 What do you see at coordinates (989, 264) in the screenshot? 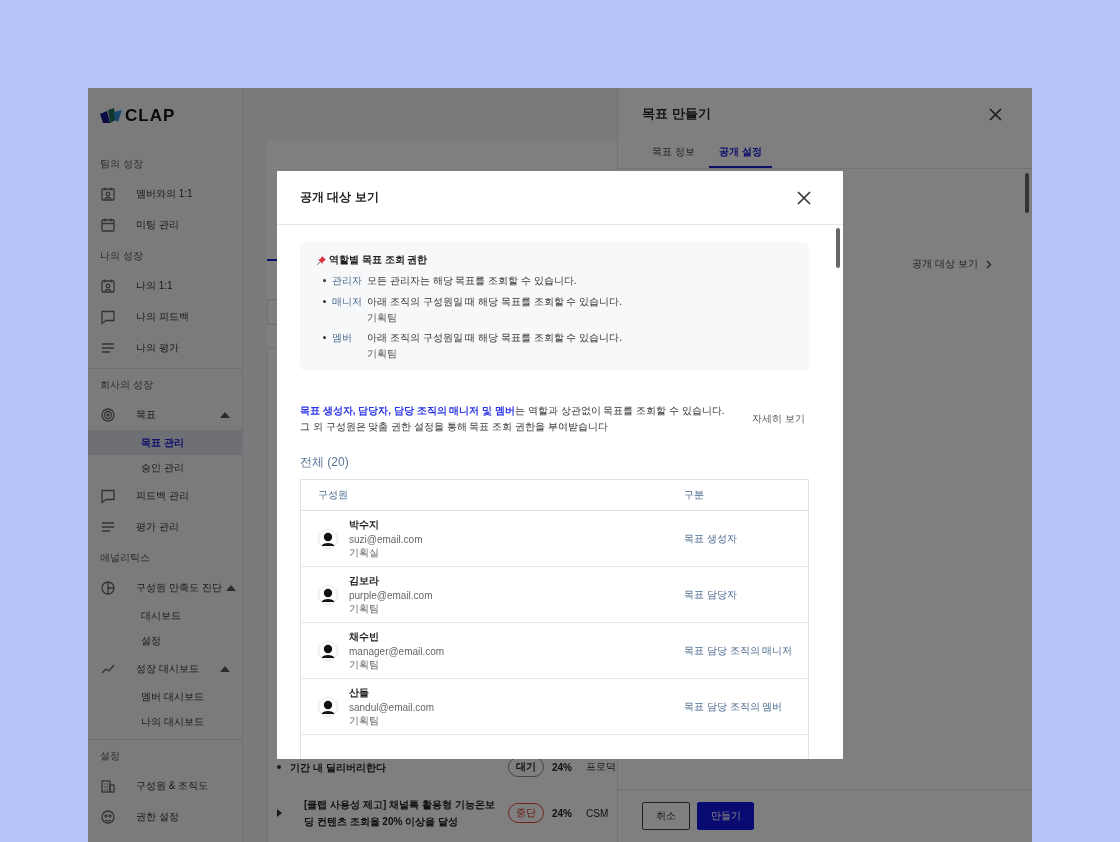
I see `chevron-icon` at bounding box center [989, 264].